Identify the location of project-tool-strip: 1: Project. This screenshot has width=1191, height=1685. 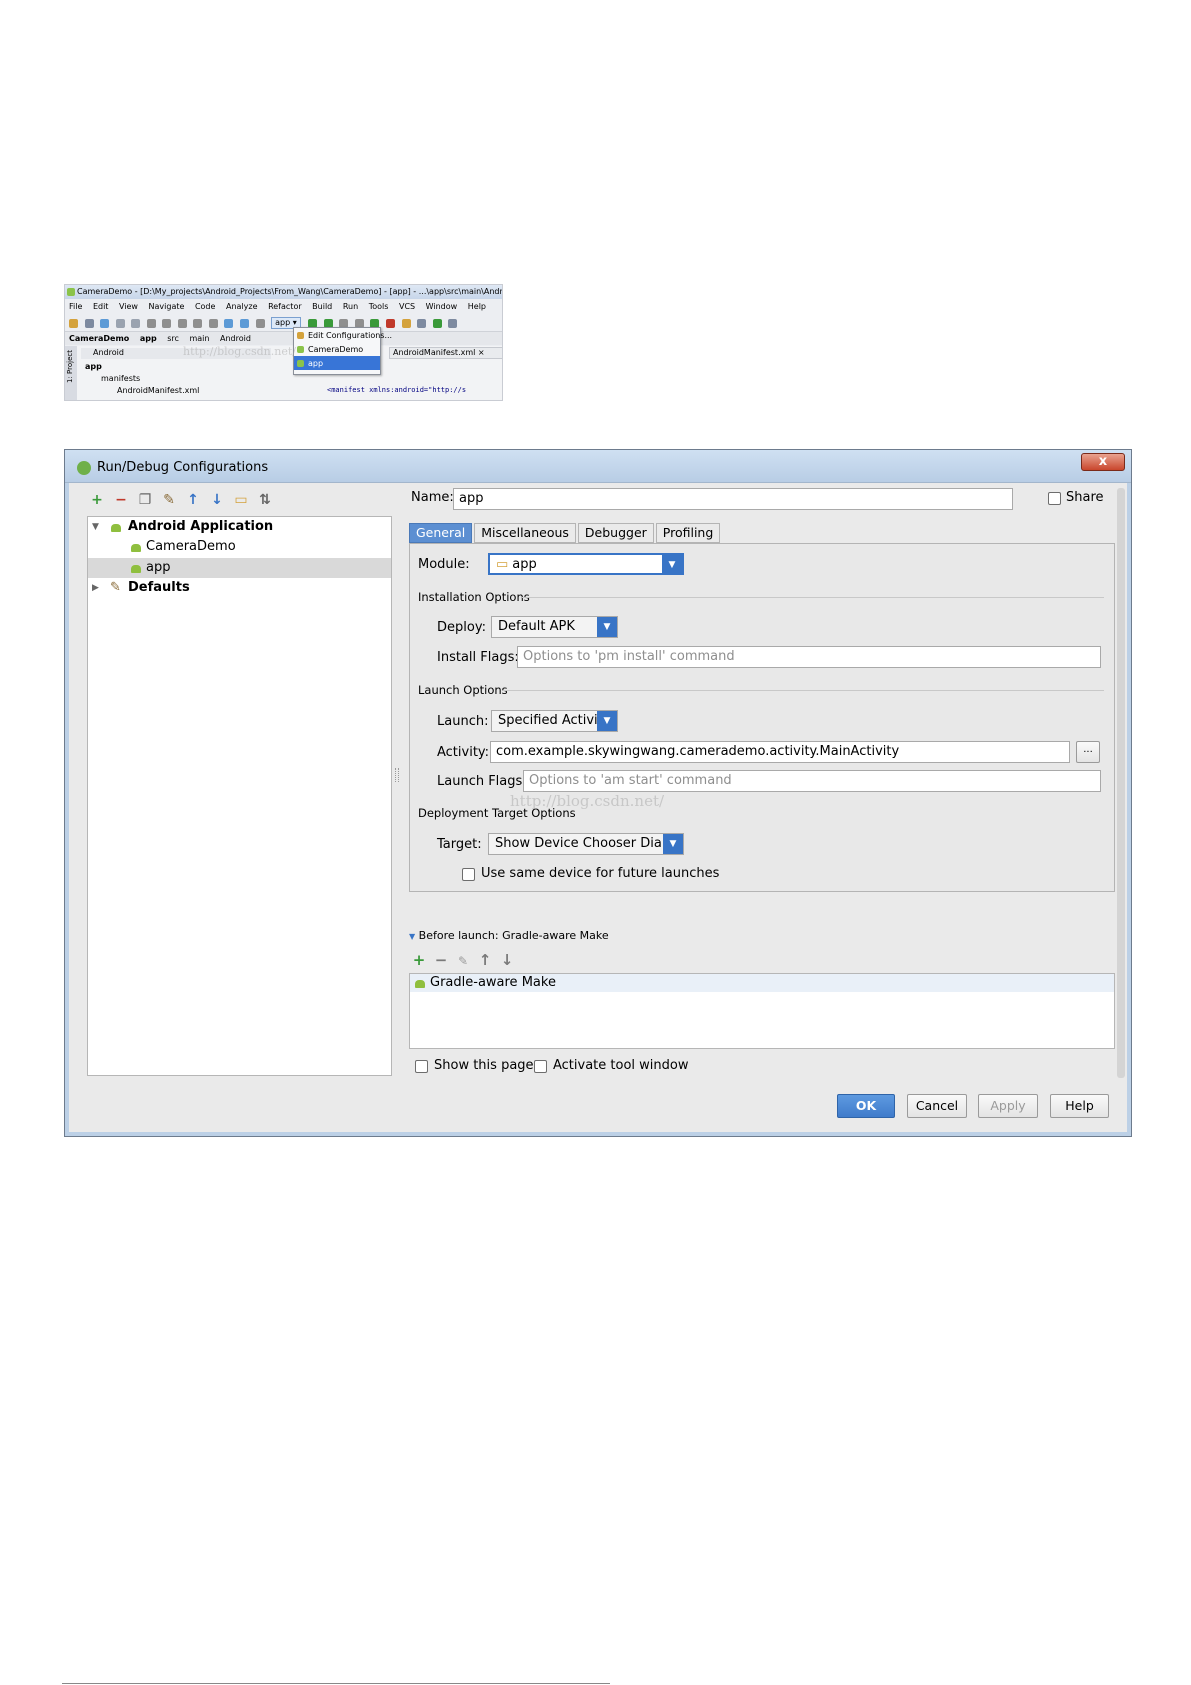
(71, 373).